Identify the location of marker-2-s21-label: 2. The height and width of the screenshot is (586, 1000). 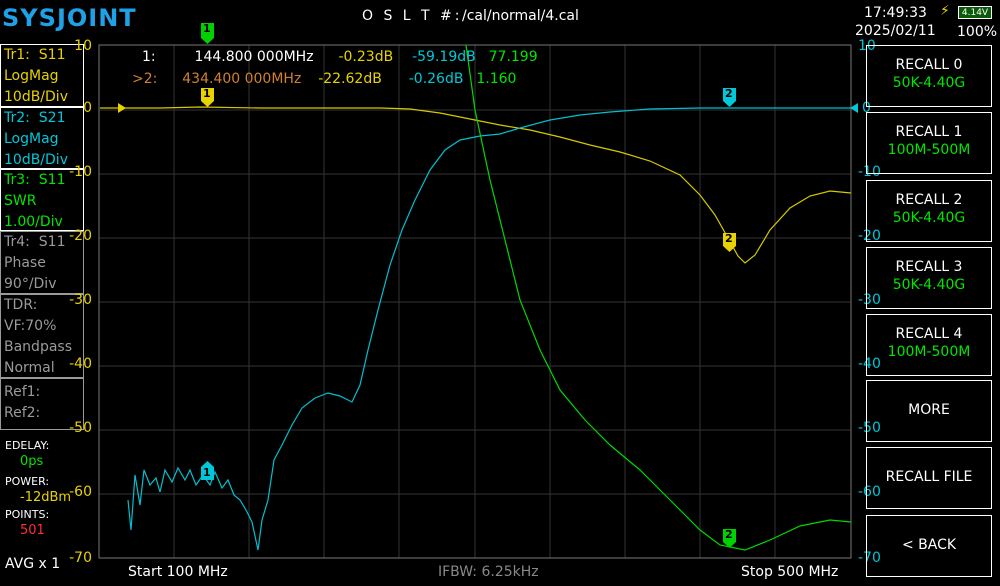
(729, 93).